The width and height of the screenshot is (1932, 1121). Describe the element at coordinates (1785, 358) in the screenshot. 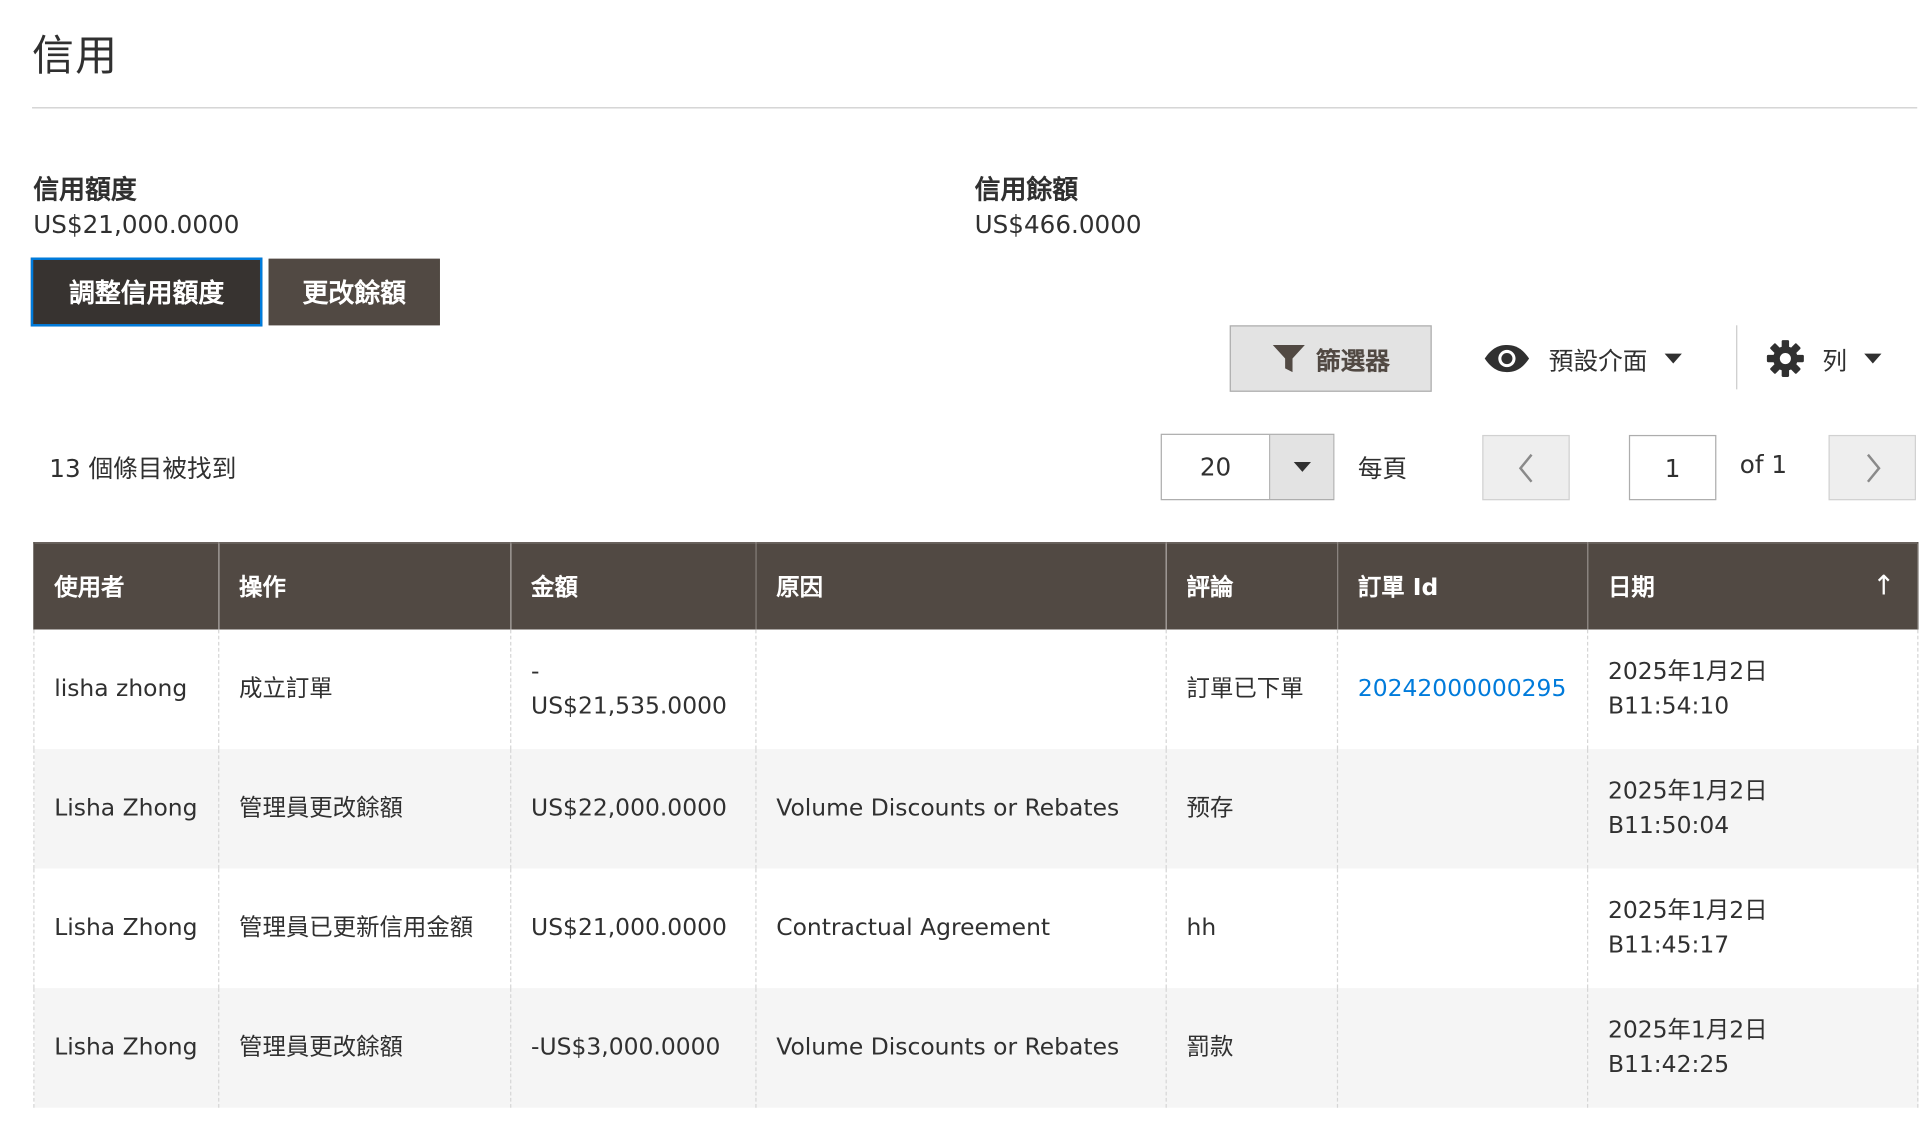

I see `gear-icon` at that location.